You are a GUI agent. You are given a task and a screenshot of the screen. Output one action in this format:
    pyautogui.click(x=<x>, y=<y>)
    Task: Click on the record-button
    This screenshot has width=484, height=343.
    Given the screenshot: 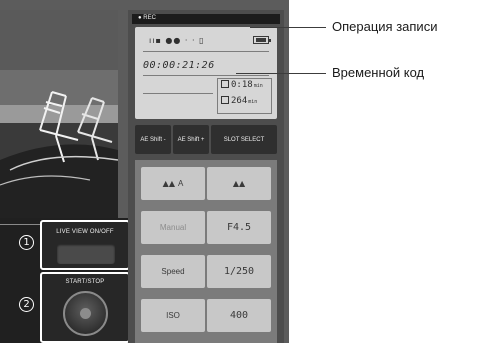 What is the action you would take?
    pyautogui.click(x=85, y=313)
    